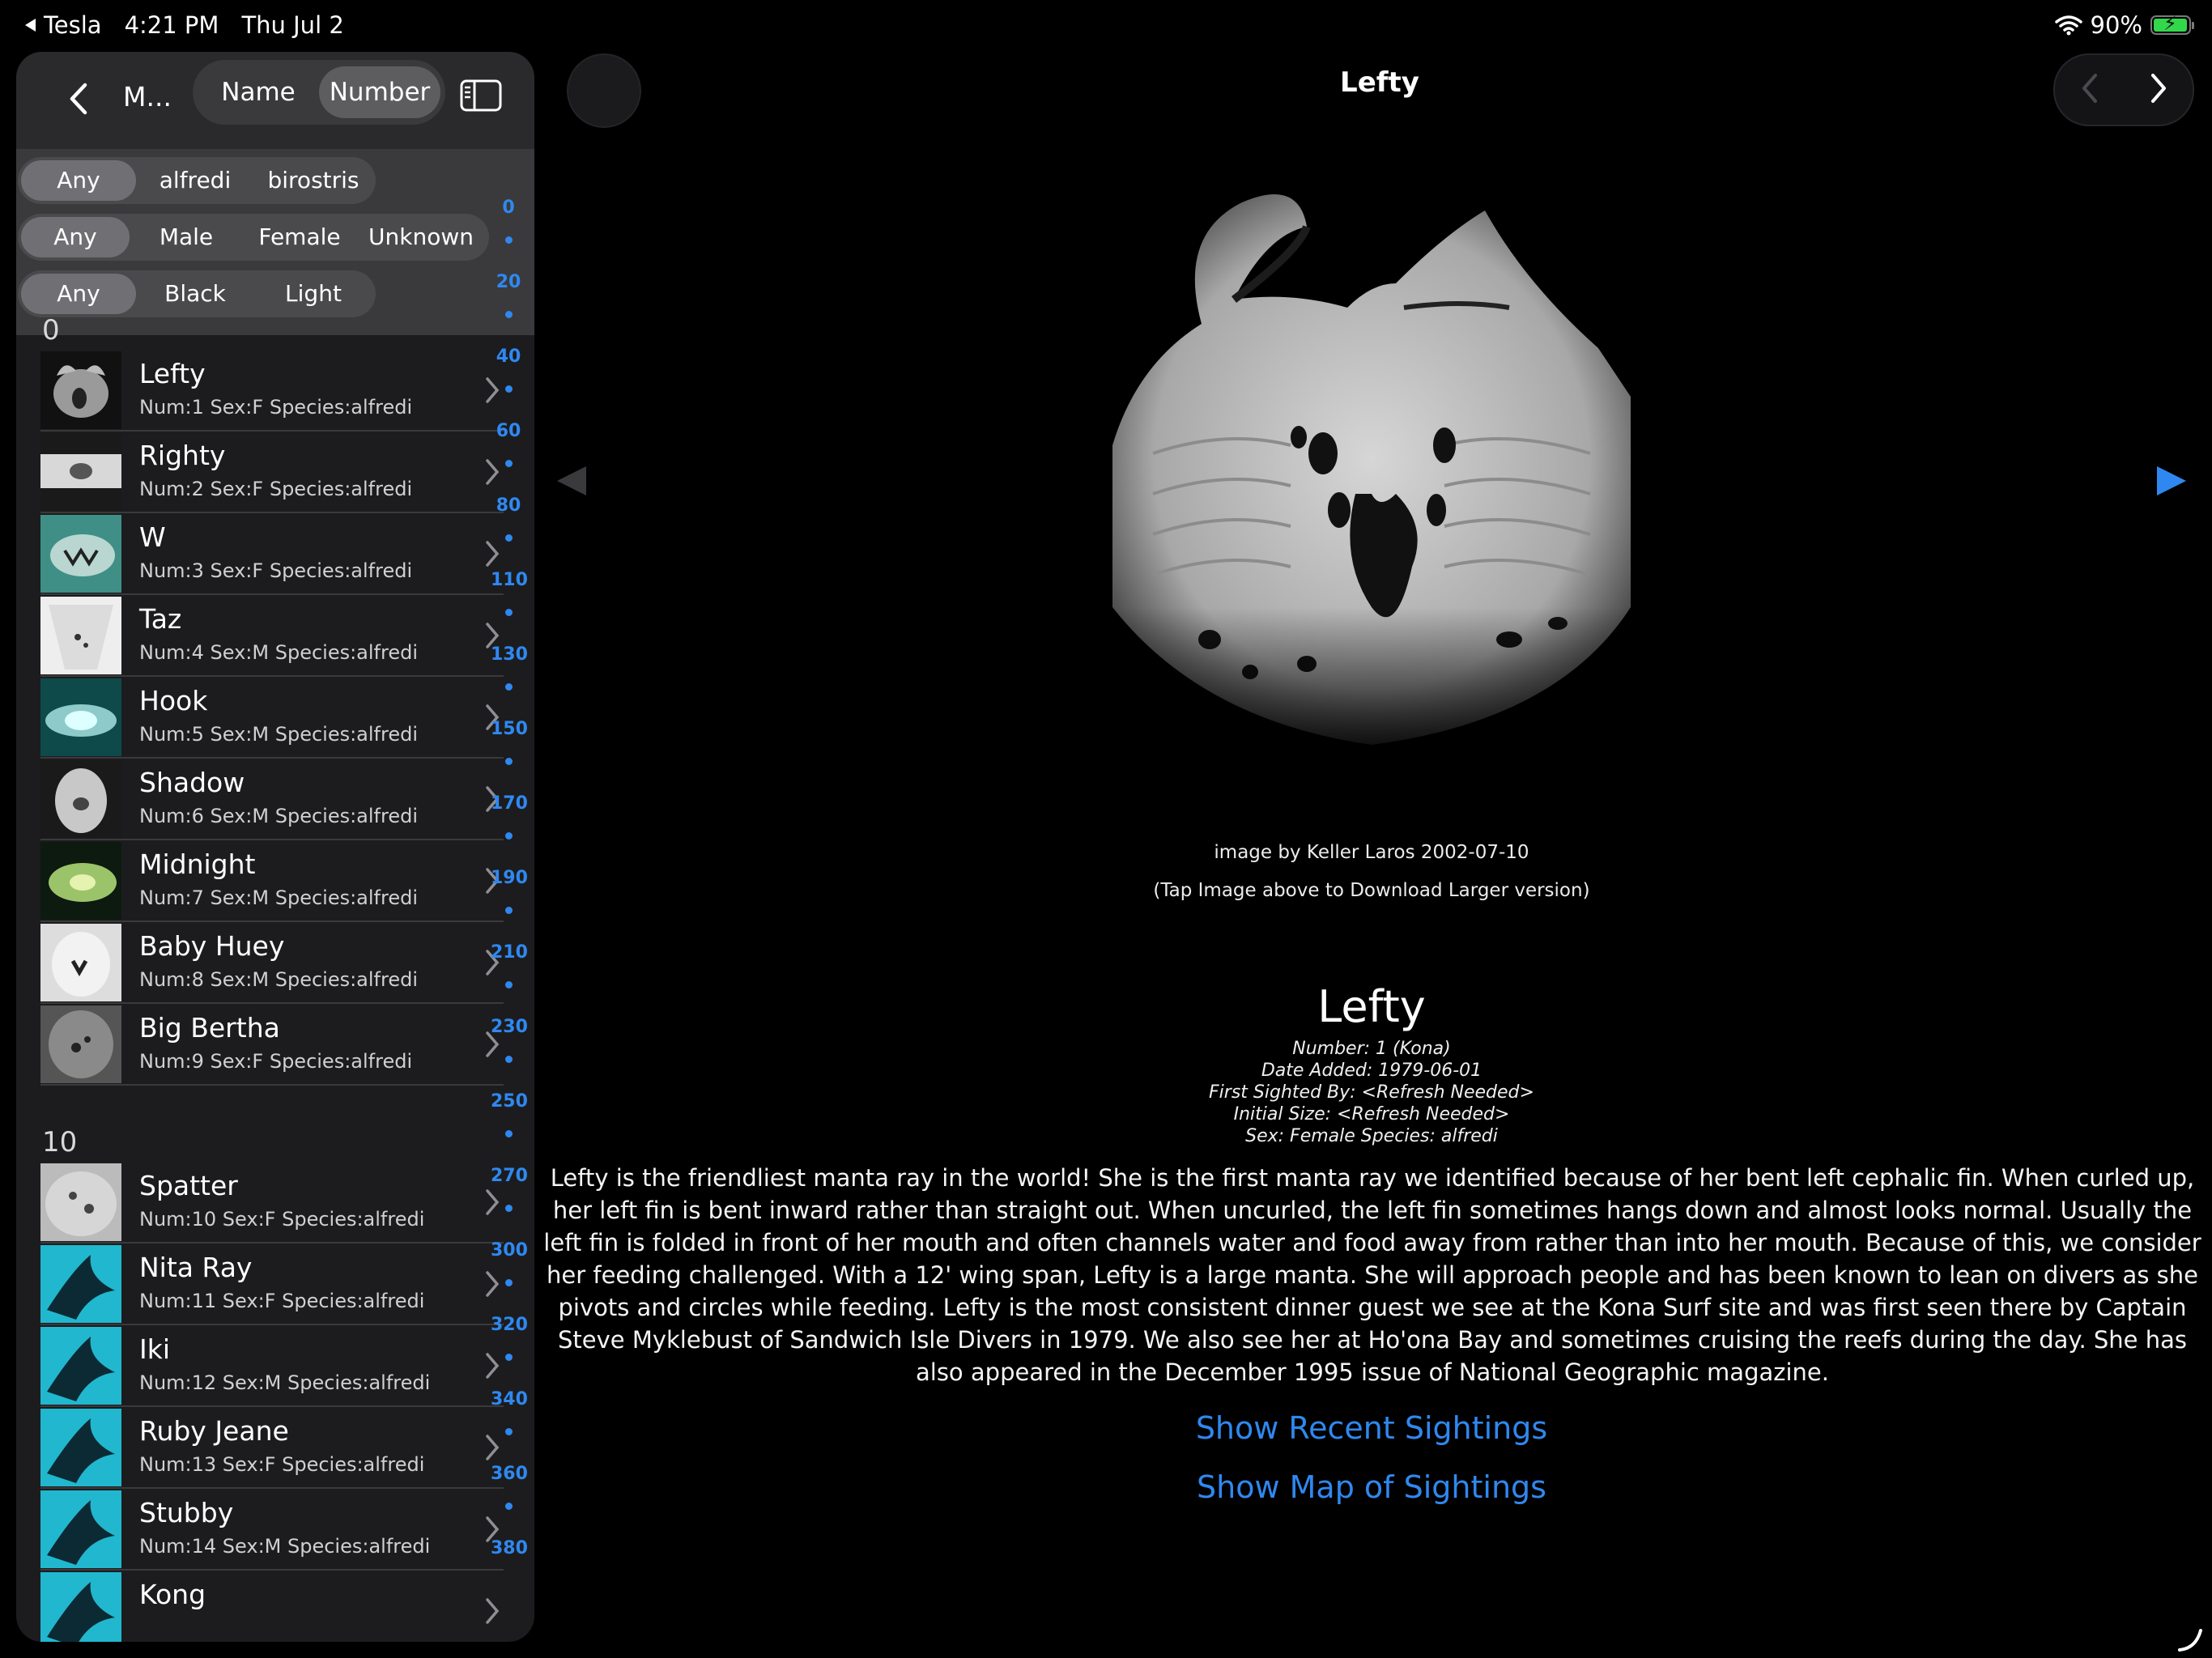  I want to click on manta-details: Num:6 Sex:M Species:alfredi, so click(279, 816).